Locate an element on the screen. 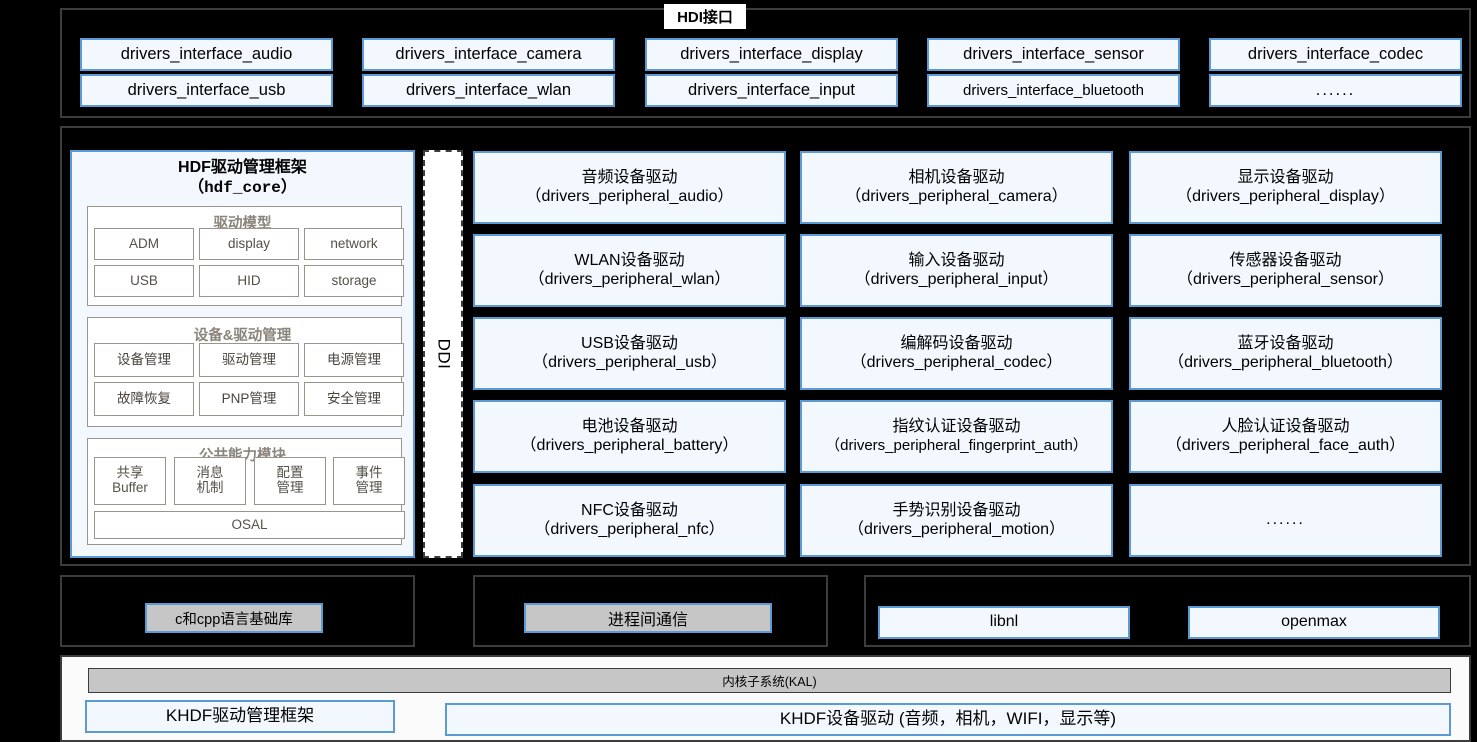  ddi-label: DDI is located at coordinates (443, 354).